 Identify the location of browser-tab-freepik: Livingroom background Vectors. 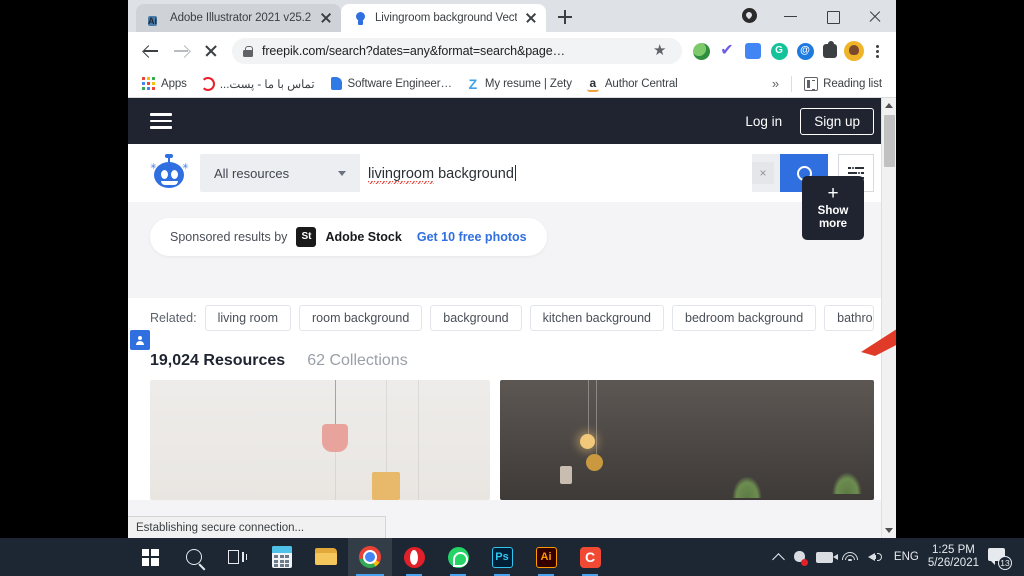
(443, 18).